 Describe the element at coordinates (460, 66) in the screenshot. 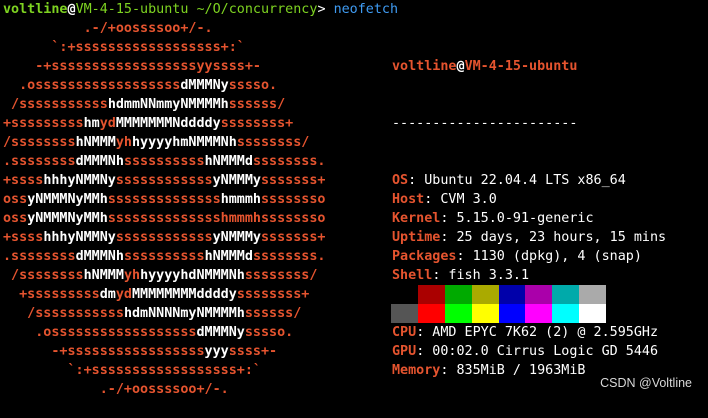

I see `info-title-at: @` at that location.